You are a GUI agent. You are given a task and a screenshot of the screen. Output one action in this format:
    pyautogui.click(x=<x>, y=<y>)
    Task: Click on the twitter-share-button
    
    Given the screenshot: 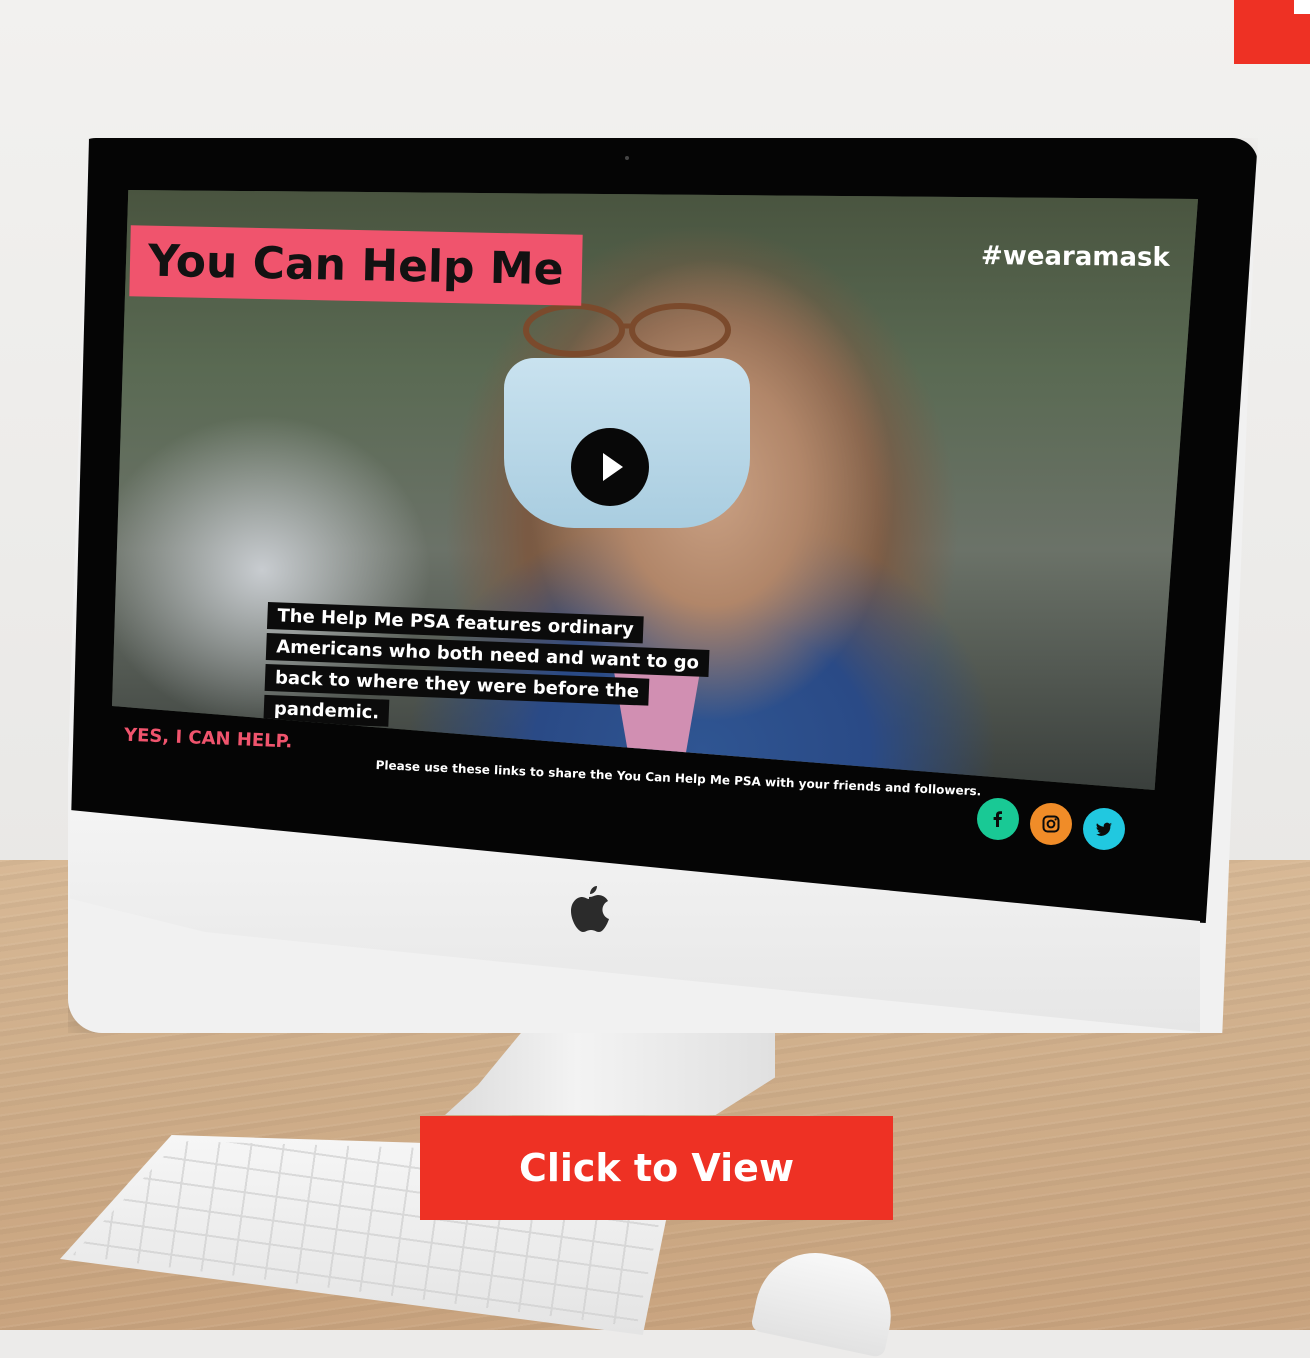 What is the action you would take?
    pyautogui.click(x=1104, y=829)
    